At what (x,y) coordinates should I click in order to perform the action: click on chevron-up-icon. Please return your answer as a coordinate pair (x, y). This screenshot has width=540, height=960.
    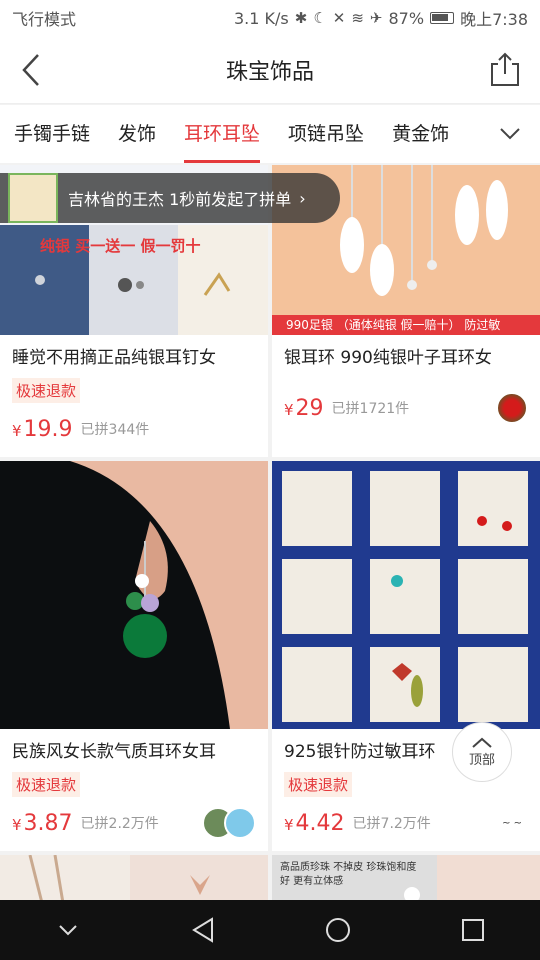
    Looking at the image, I should click on (482, 742).